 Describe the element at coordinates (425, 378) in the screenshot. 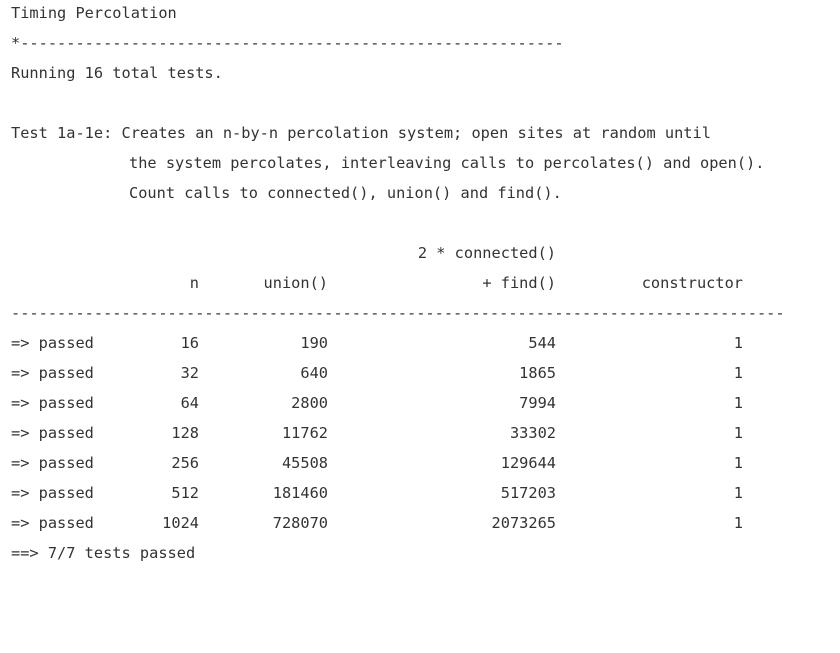

I see `table-row: => passed 32 640 1865 1` at that location.